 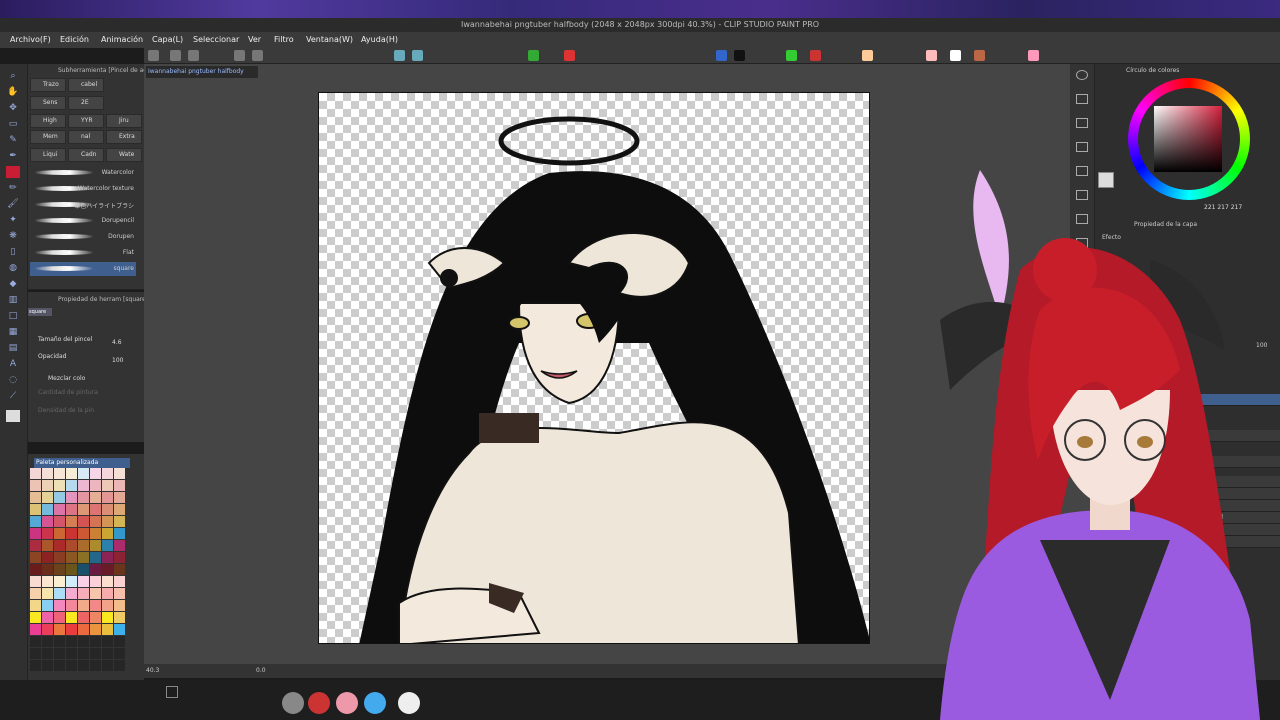 What do you see at coordinates (13, 156) in the screenshot?
I see `eyedropper-tool-icon: ✒` at bounding box center [13, 156].